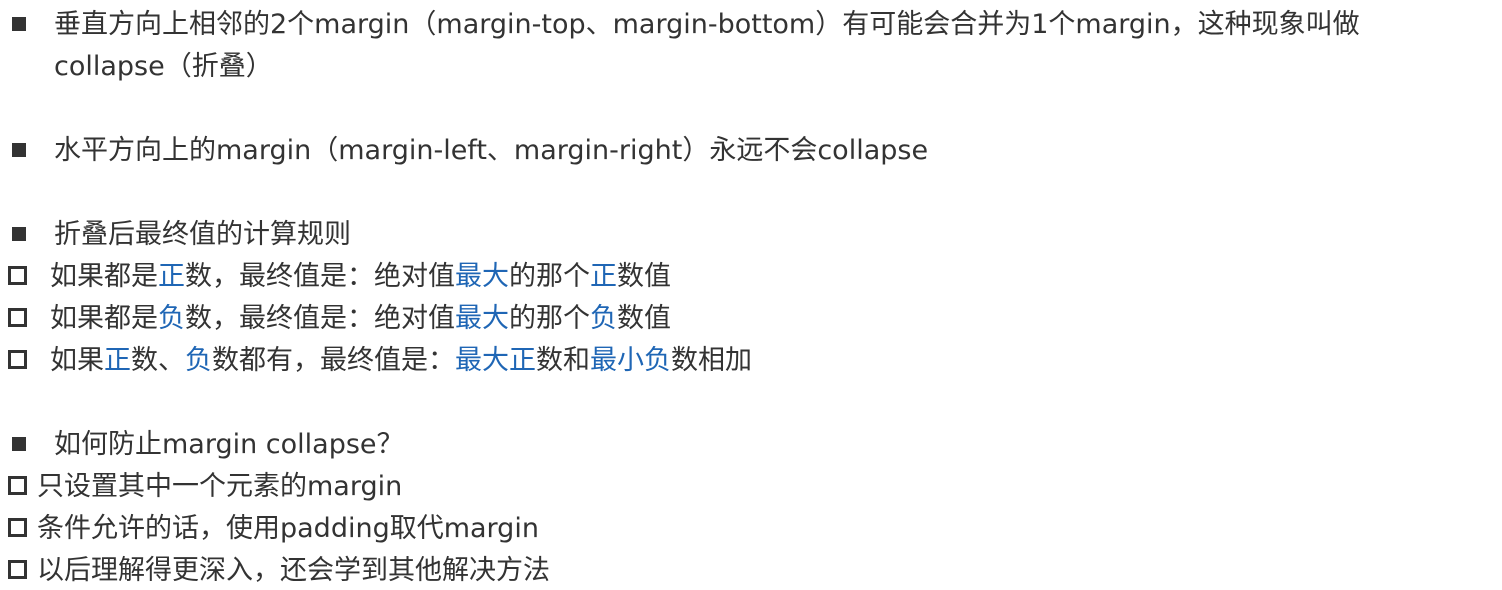  I want to click on sub-item-use-padding: 条件允许的话，使用padding取代margin, so click(273, 529).